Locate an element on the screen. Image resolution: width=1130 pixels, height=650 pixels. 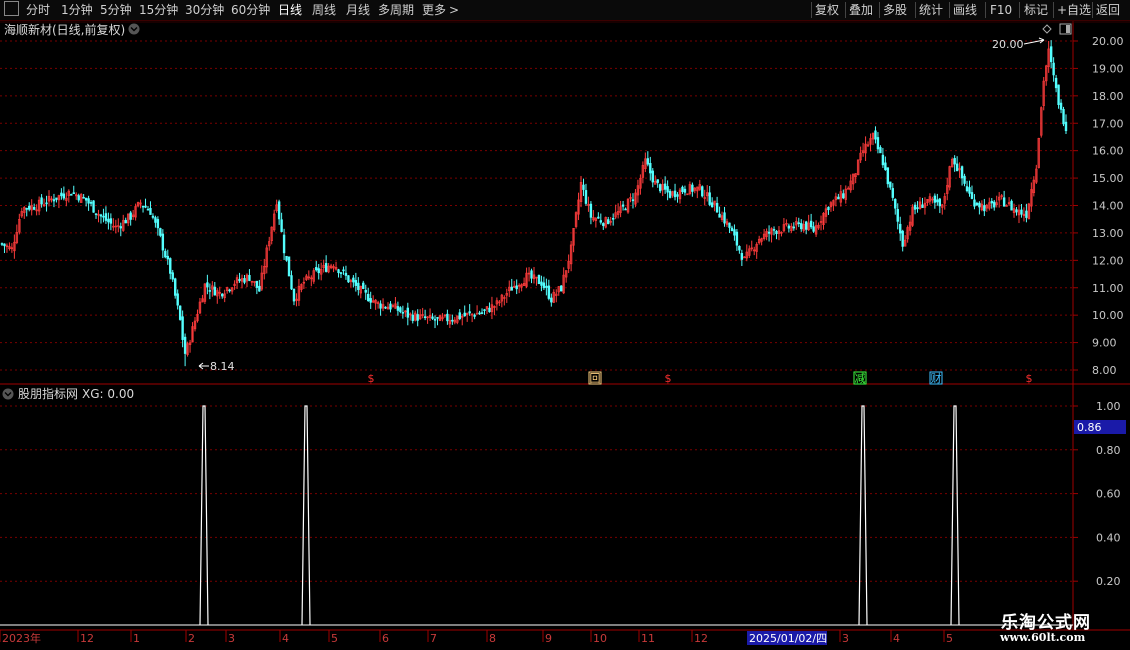
price-tick-label: 18.00 is located at coordinates (1108, 96).